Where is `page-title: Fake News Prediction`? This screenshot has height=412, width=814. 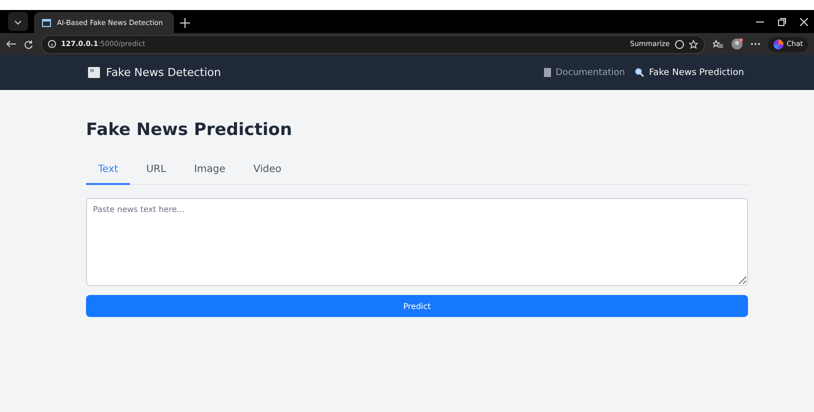
page-title: Fake News Prediction is located at coordinates (190, 130).